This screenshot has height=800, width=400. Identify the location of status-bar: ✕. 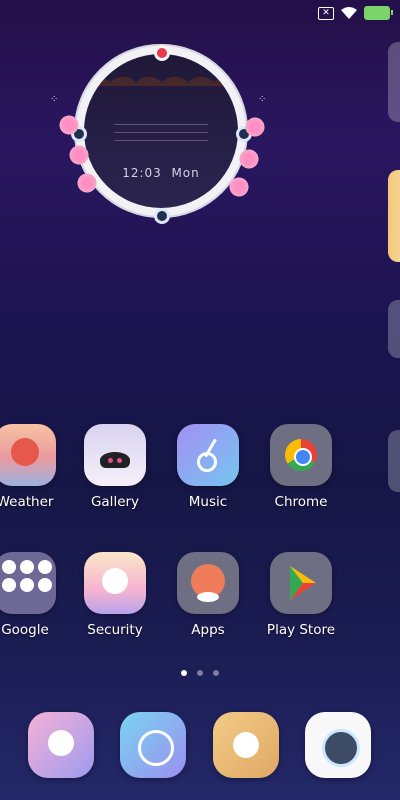
(200, 14).